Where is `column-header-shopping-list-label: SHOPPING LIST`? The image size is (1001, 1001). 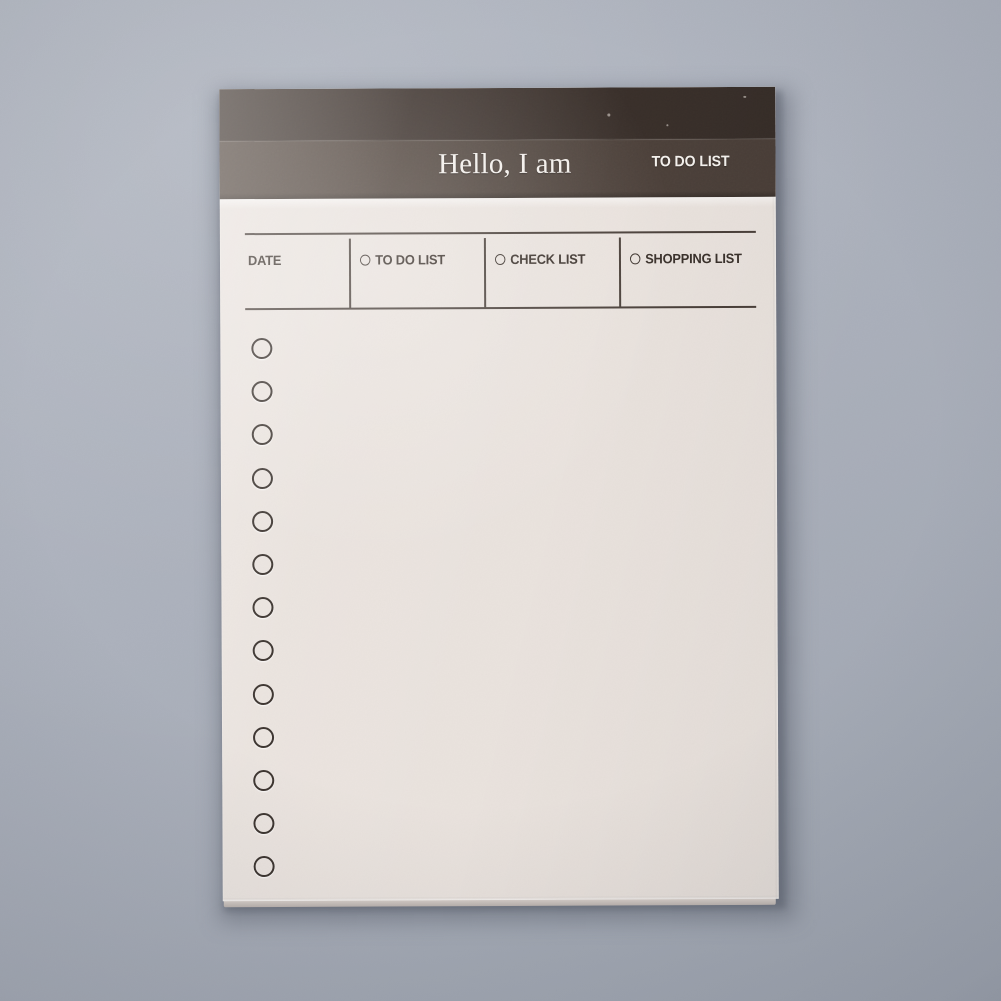 column-header-shopping-list-label: SHOPPING LIST is located at coordinates (693, 258).